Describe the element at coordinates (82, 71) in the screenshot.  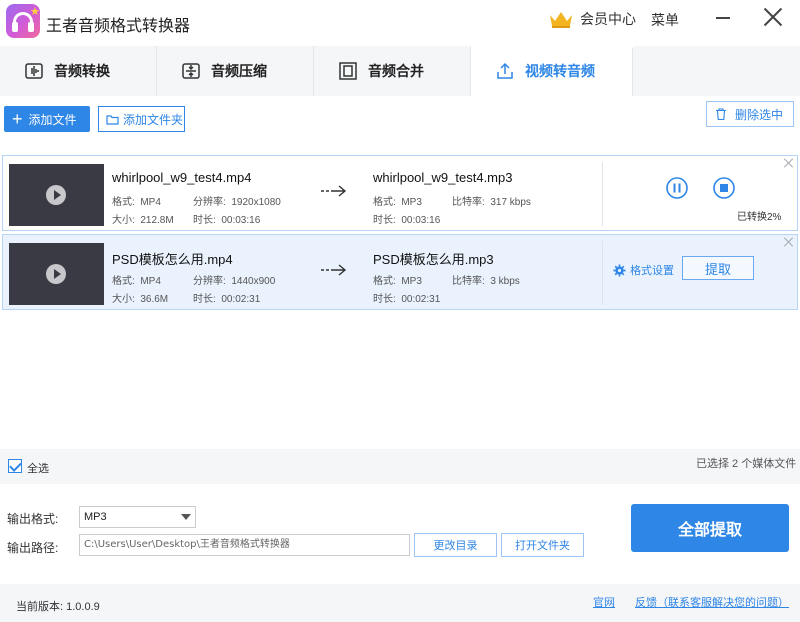
I see `tab-label: 音频转换` at that location.